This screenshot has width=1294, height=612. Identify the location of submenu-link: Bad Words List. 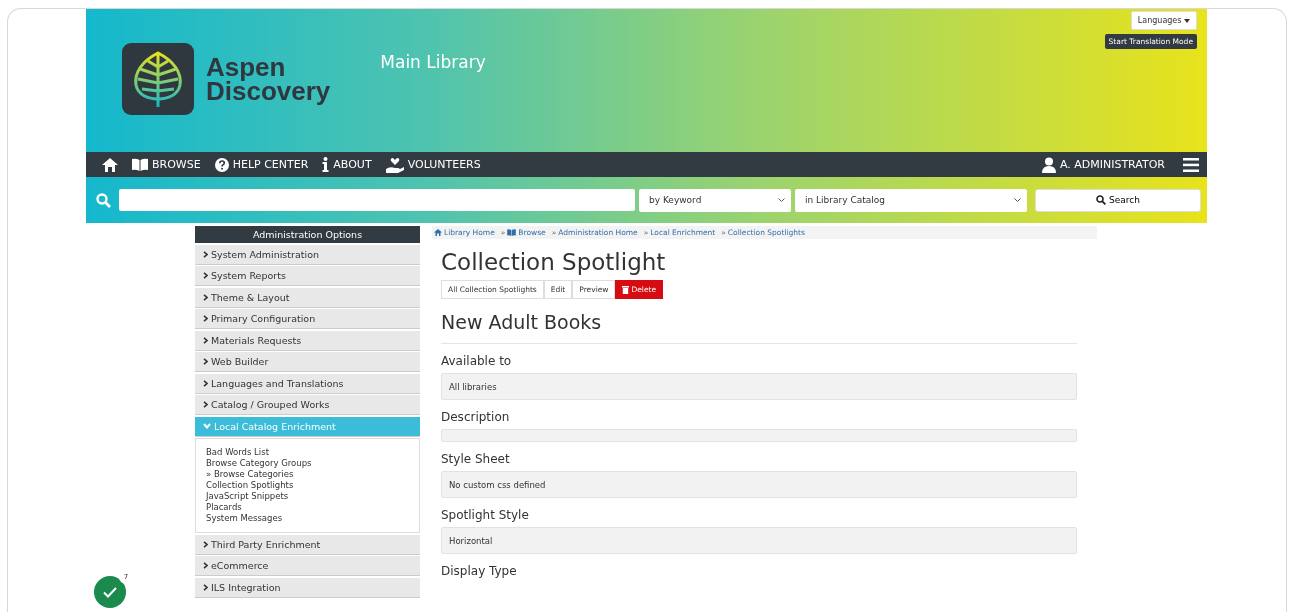
(307, 452).